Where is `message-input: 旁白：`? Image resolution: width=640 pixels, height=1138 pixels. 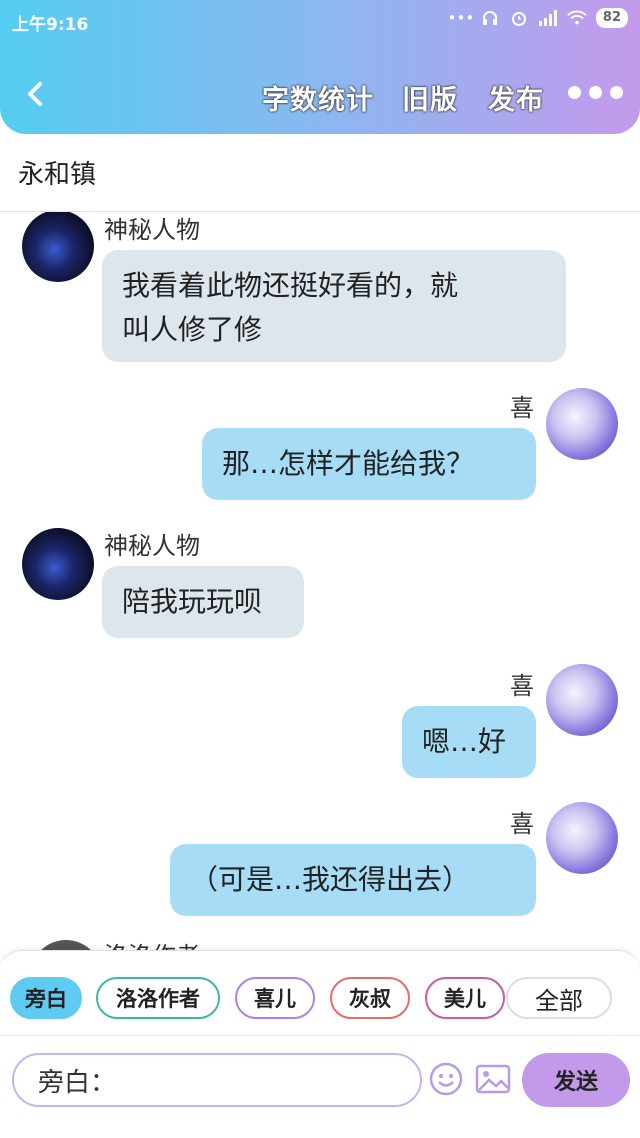
message-input: 旁白： is located at coordinates (217, 1080).